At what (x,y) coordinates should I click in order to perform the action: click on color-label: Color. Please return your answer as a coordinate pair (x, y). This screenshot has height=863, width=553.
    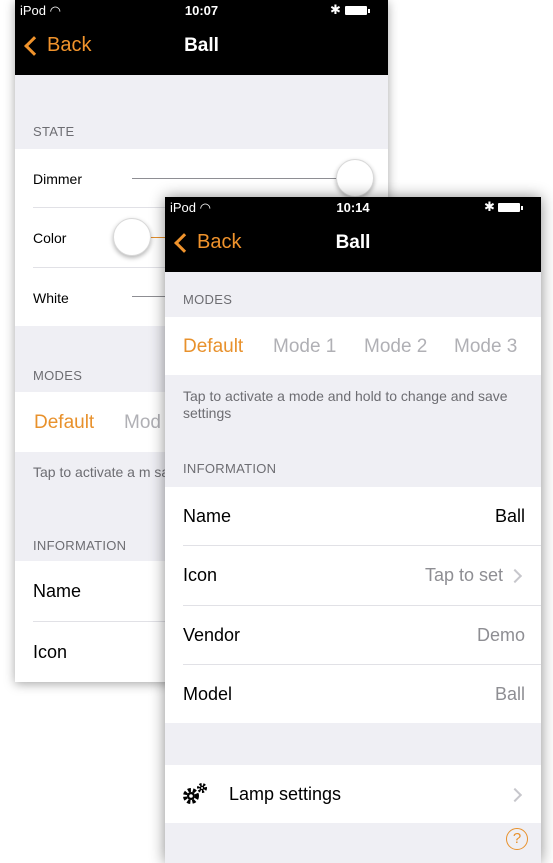
    Looking at the image, I should click on (50, 238).